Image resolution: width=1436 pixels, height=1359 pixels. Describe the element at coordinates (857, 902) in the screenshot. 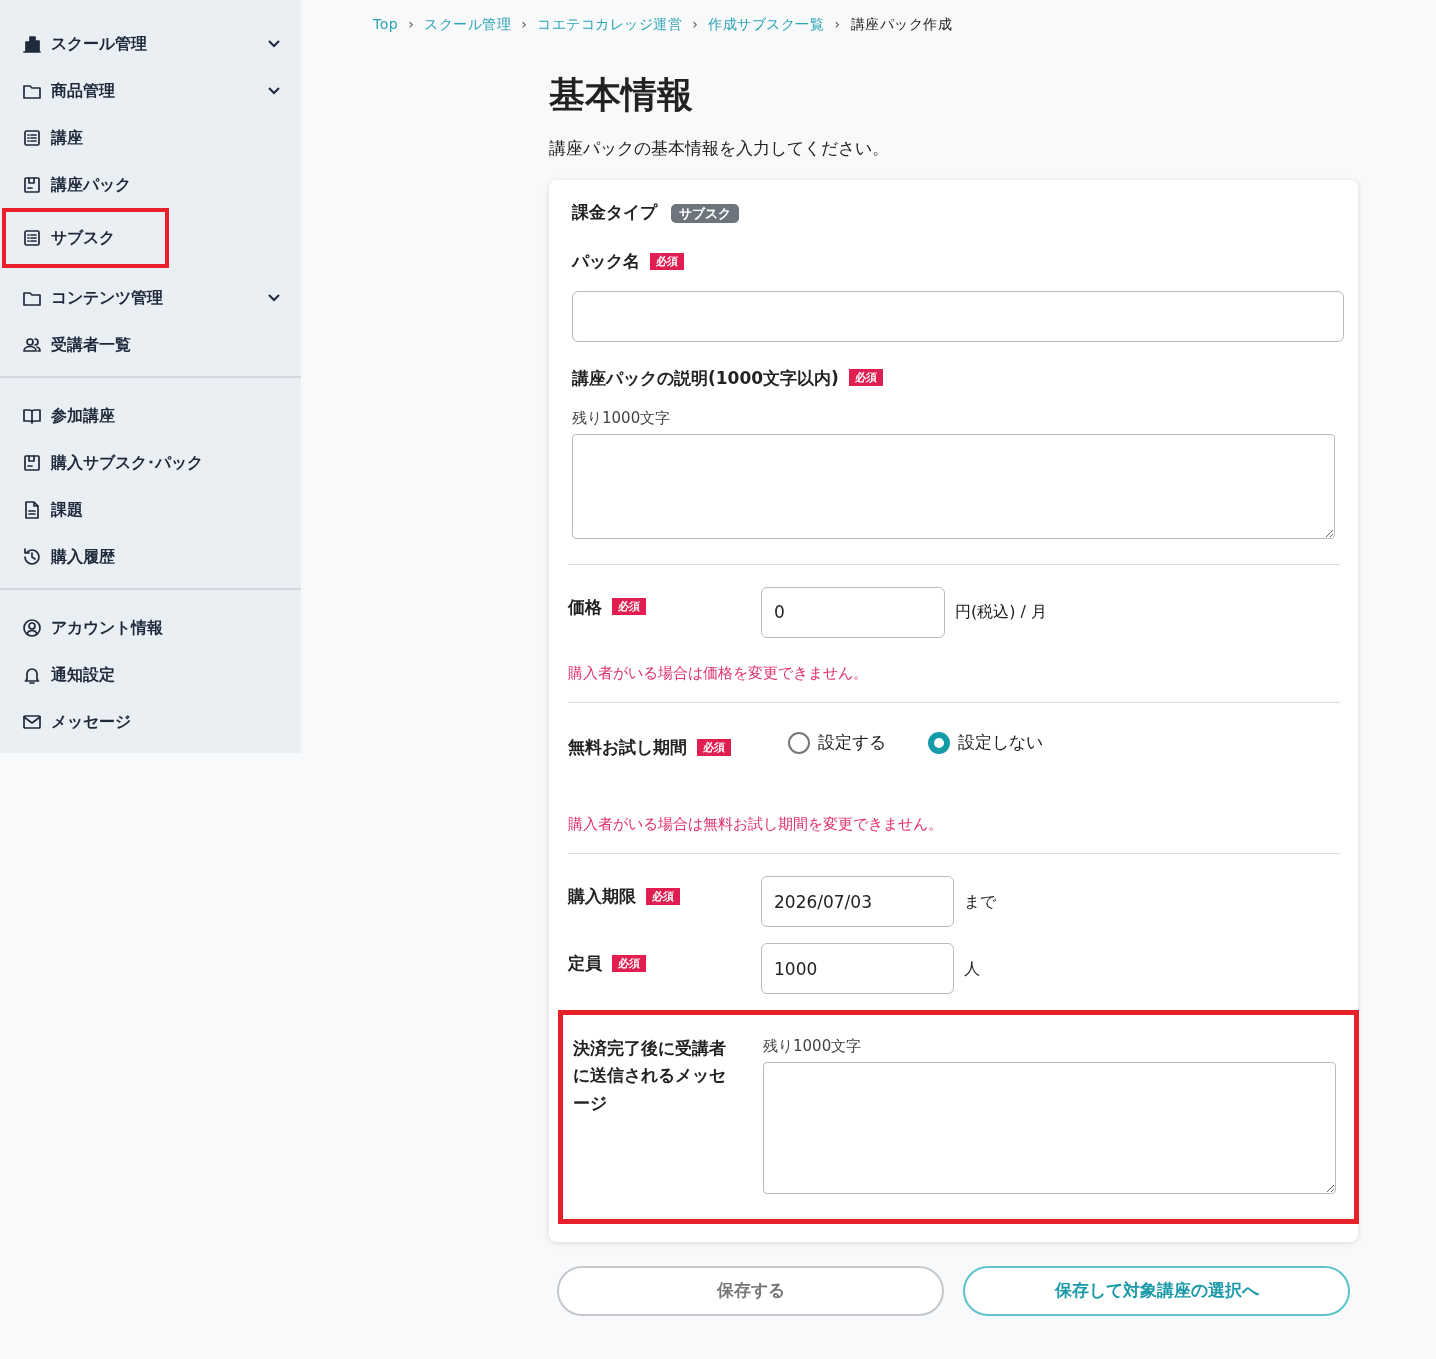

I see `text-input: 2026/07/03` at that location.